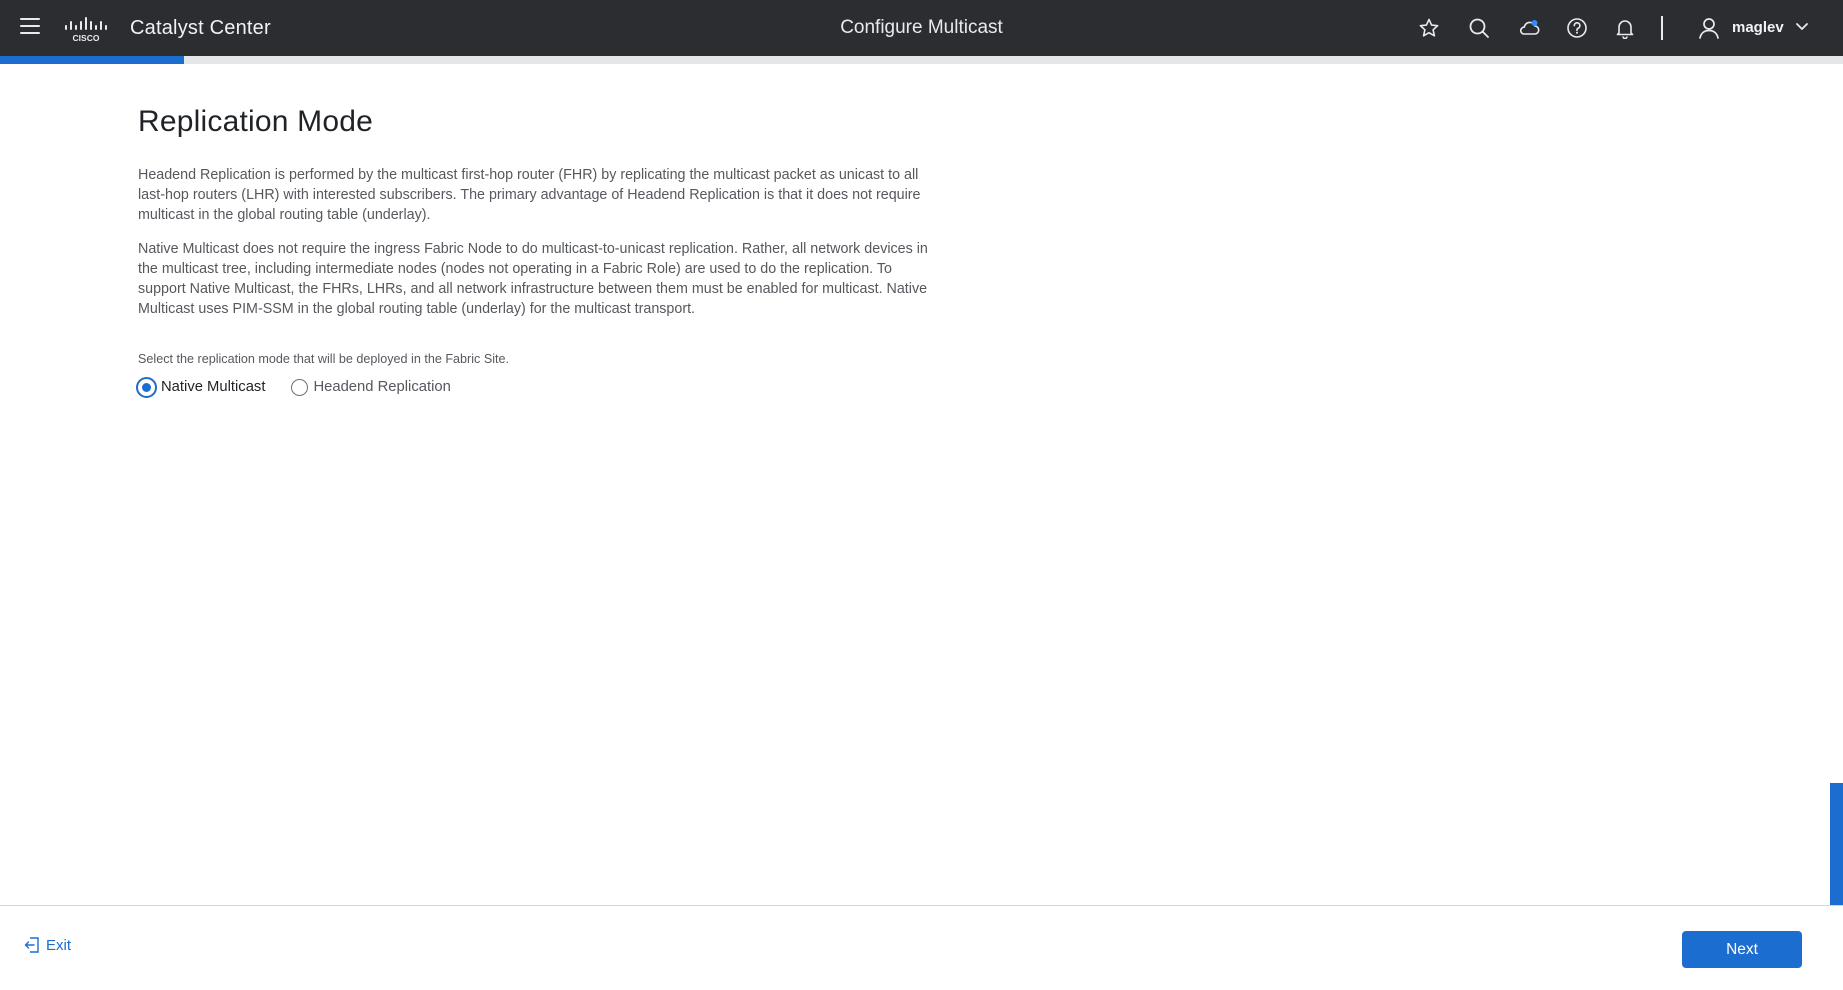 The height and width of the screenshot is (990, 1843). Describe the element at coordinates (1742, 949) in the screenshot. I see `next-button: Next` at that location.